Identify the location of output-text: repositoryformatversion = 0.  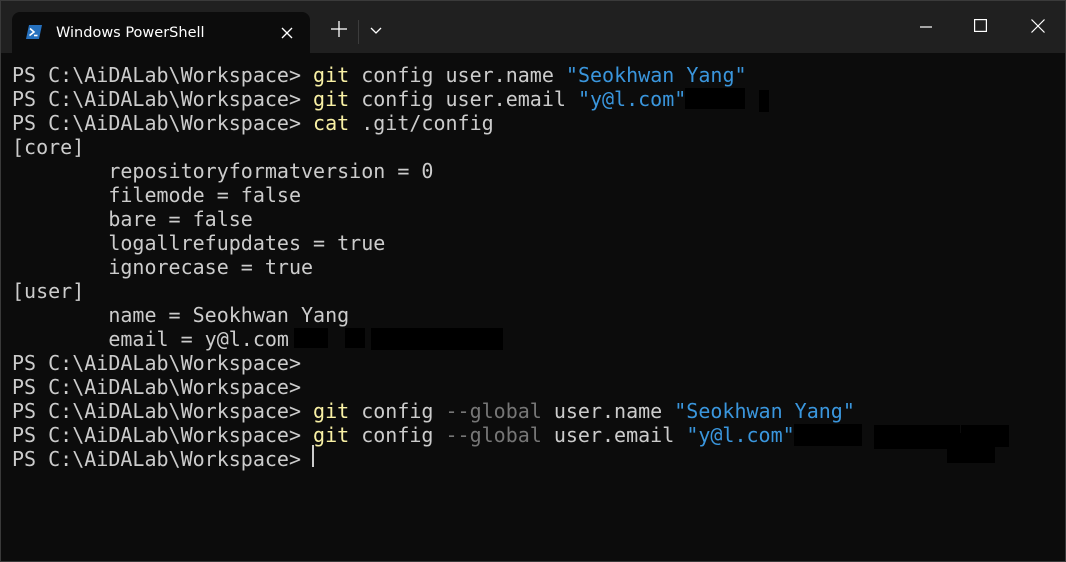
(223, 171).